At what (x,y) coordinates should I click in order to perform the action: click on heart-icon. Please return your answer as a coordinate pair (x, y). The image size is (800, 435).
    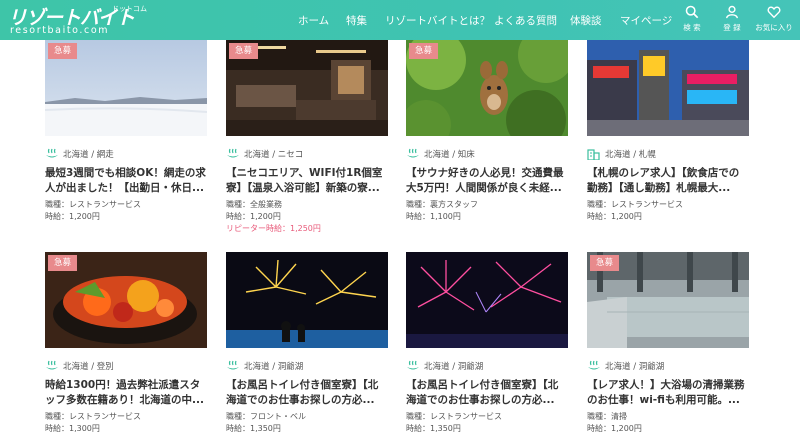
    Looking at the image, I should click on (774, 12).